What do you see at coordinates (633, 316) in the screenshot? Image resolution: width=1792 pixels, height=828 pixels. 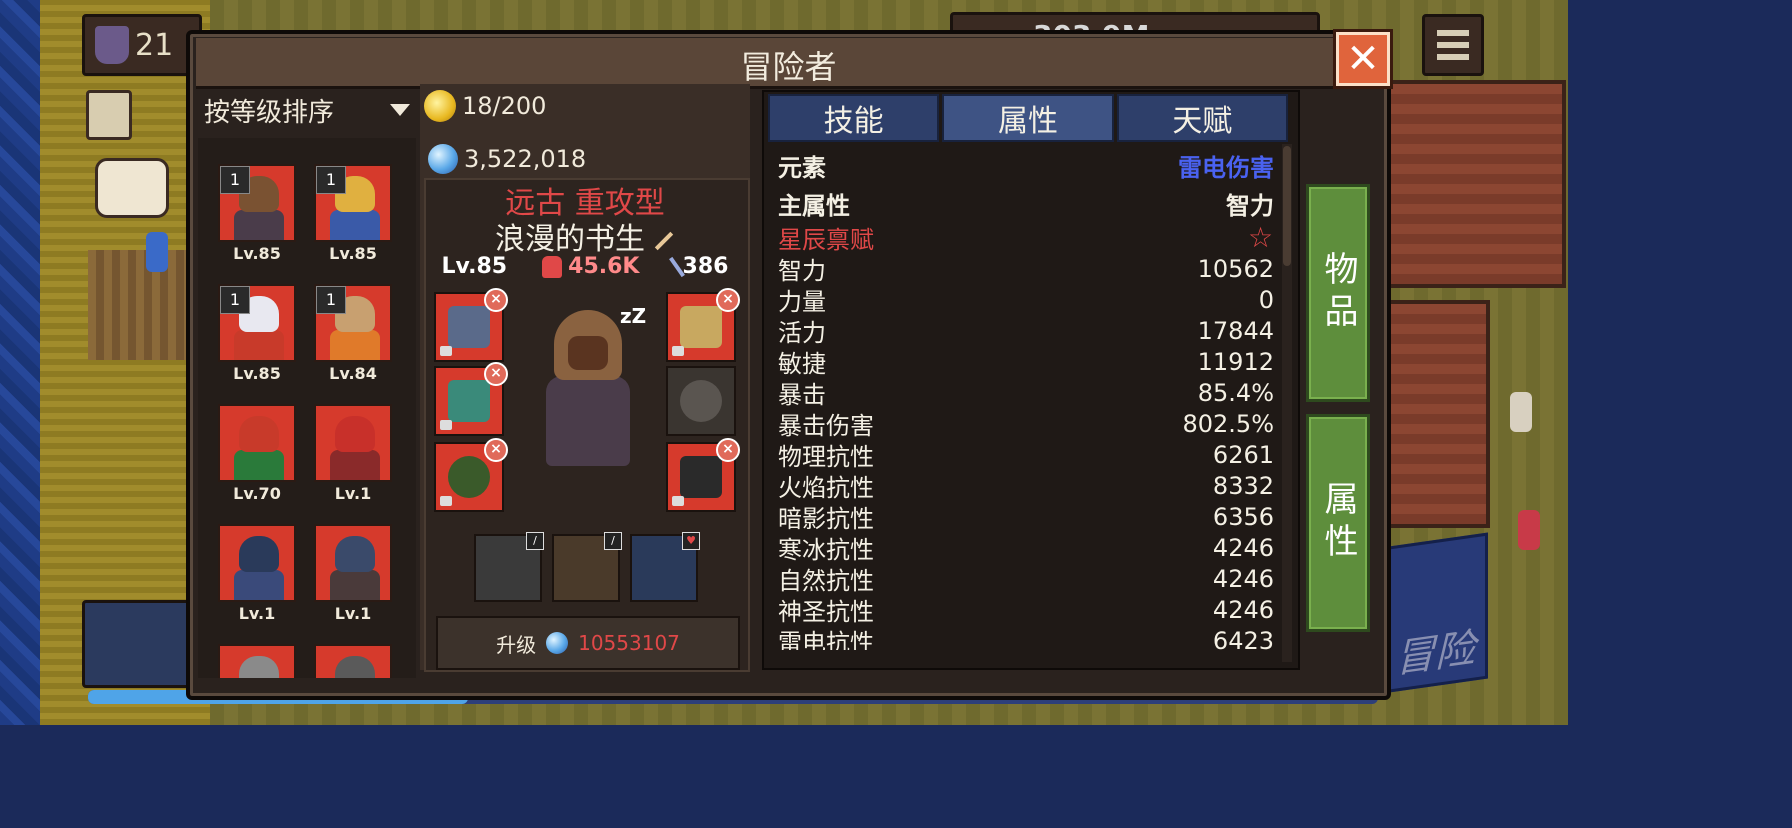 I see `sleeping-icon: zZ` at bounding box center [633, 316].